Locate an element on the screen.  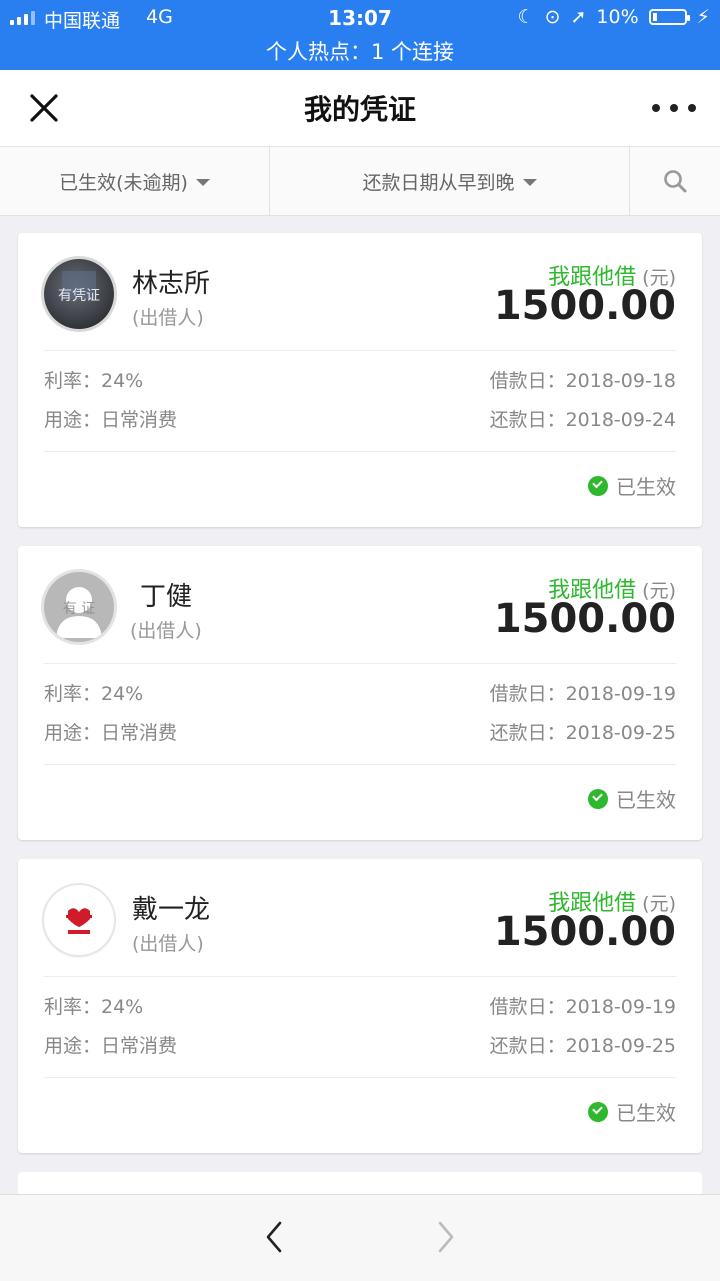
avatar-overlay-label: 有 证 is located at coordinates (79, 609).